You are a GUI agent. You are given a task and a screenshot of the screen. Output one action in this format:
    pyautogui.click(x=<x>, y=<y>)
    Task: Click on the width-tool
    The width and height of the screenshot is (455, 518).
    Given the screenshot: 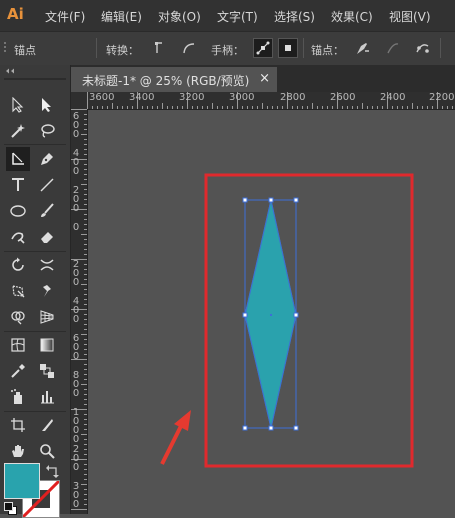 What is the action you would take?
    pyautogui.click(x=47, y=265)
    